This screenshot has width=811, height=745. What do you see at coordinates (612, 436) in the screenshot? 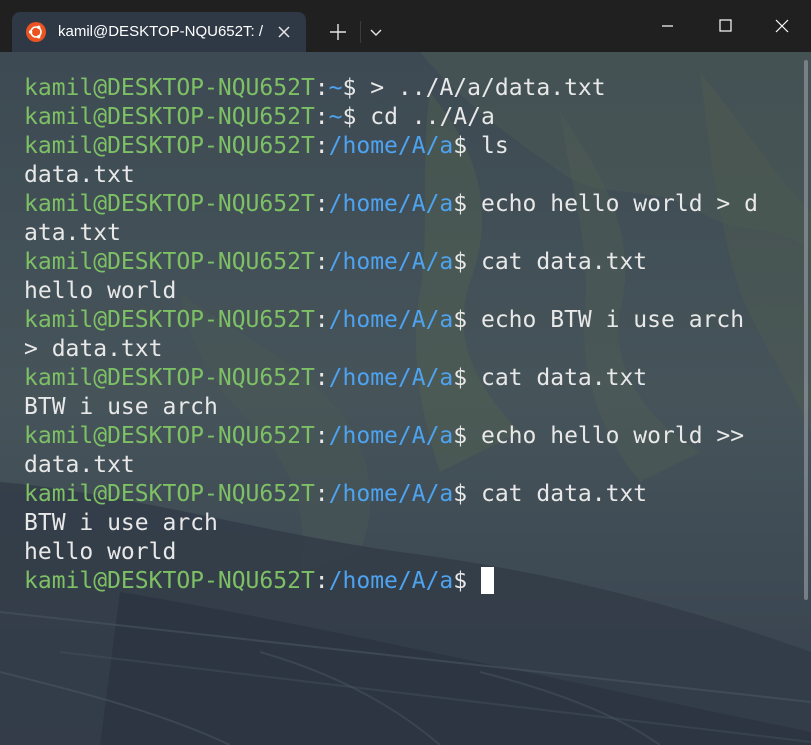
I see `command-text: echo hello world >>` at bounding box center [612, 436].